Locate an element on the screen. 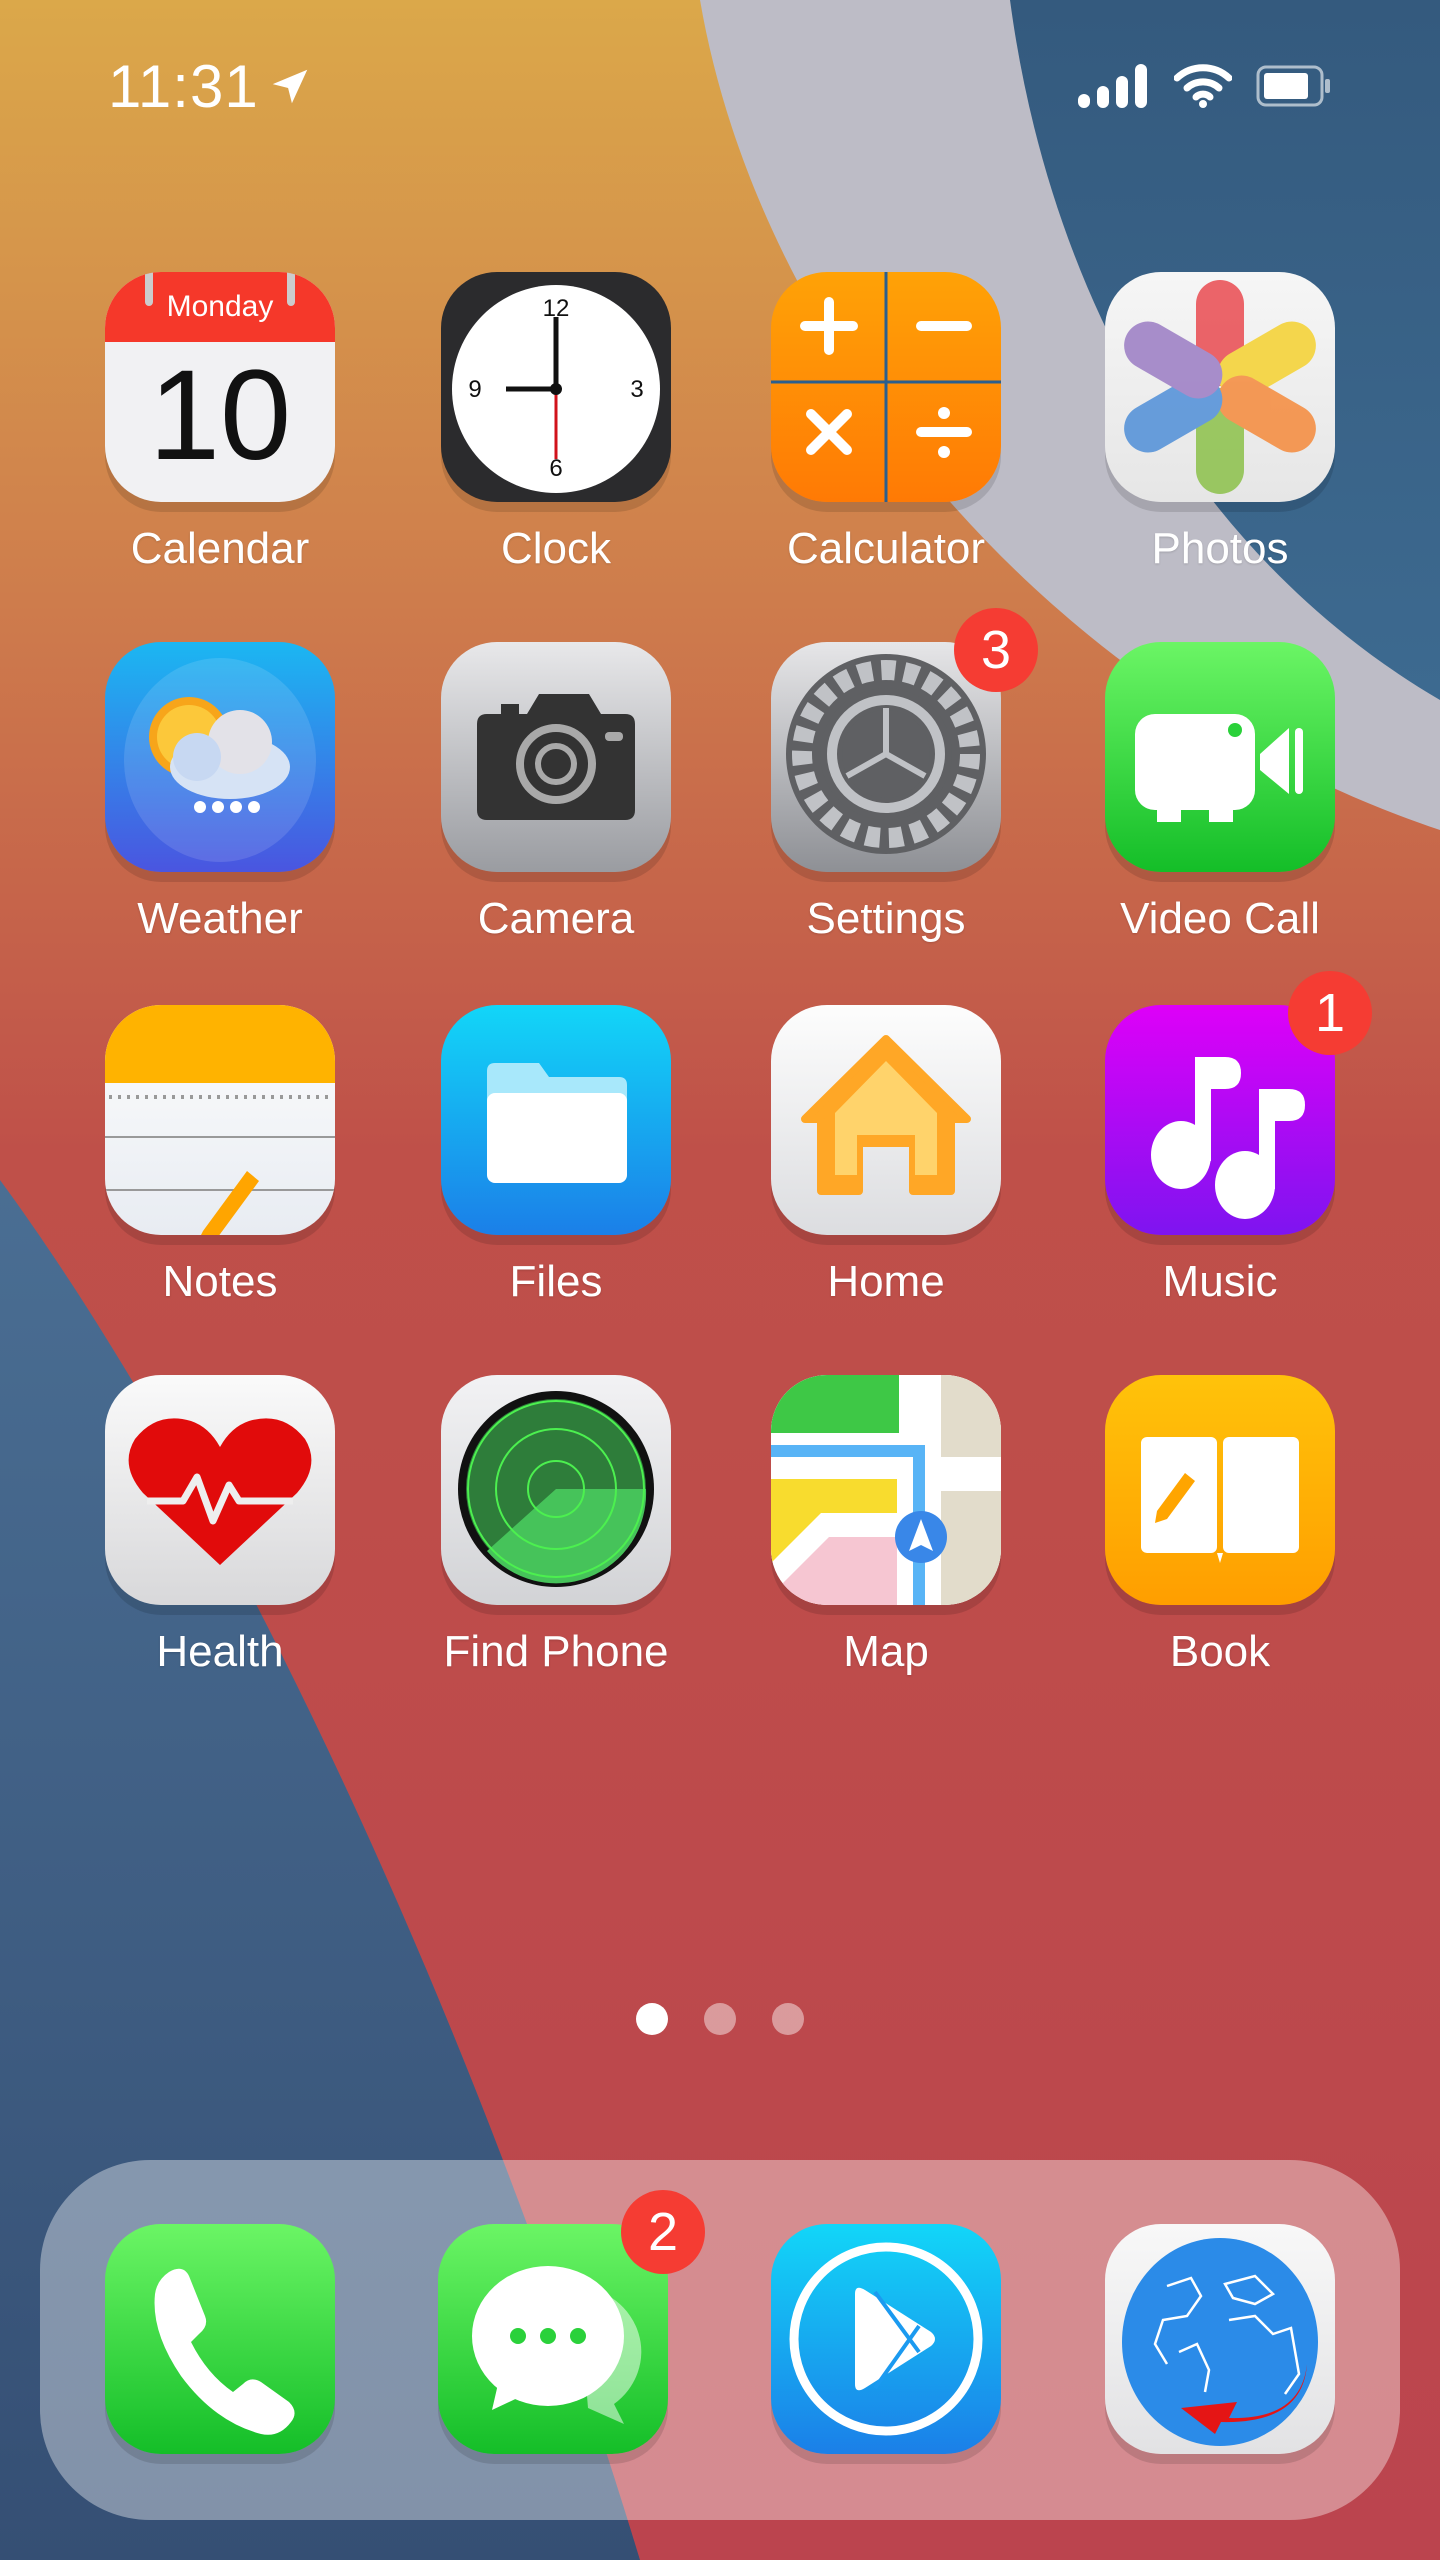 The width and height of the screenshot is (1440, 2560). calculator-icon is located at coordinates (886, 387).